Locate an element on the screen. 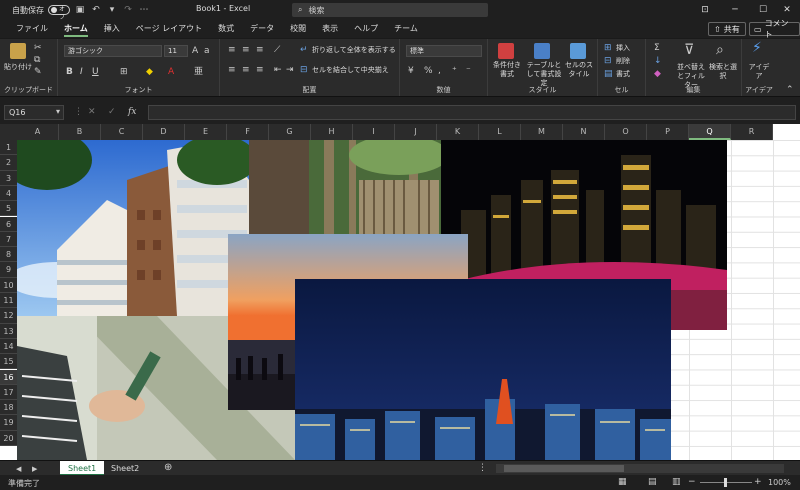 The width and height of the screenshot is (800, 490). redo-icon: ↷ is located at coordinates (128, 10).